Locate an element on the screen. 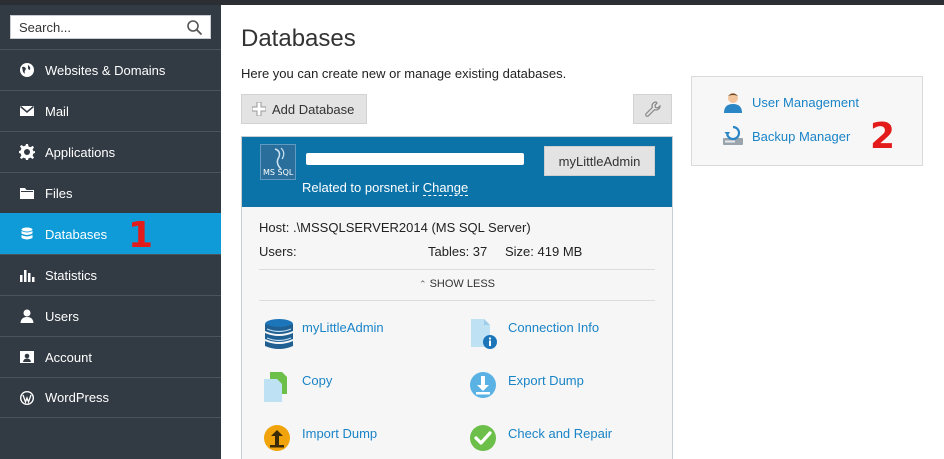 The height and width of the screenshot is (459, 944). sidebar-item-statistics: Statistics is located at coordinates (110, 274).